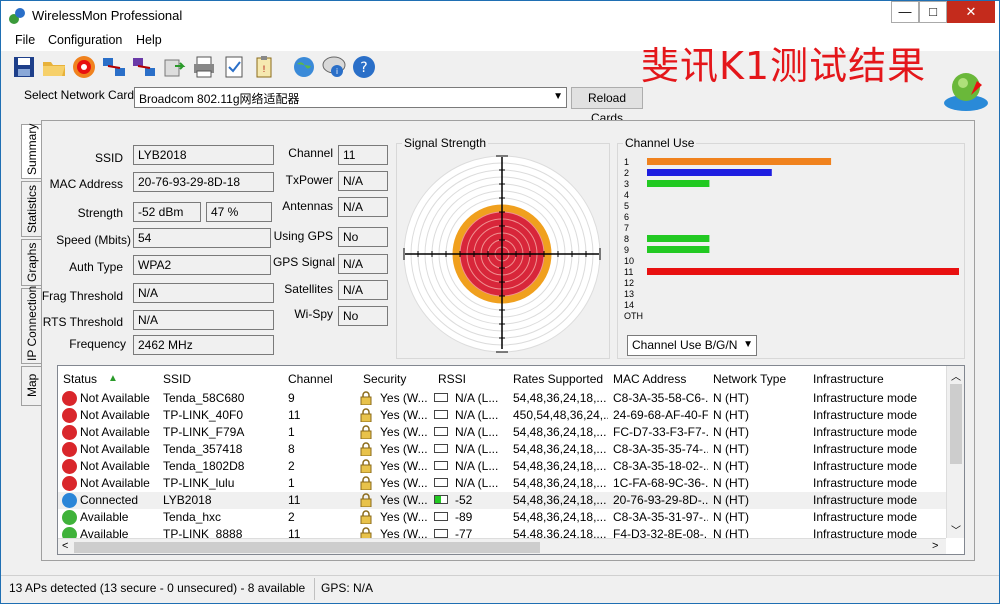 This screenshot has width=1000, height=604. I want to click on overlay-caption: 斐讯K1测试结果, so click(784, 66).